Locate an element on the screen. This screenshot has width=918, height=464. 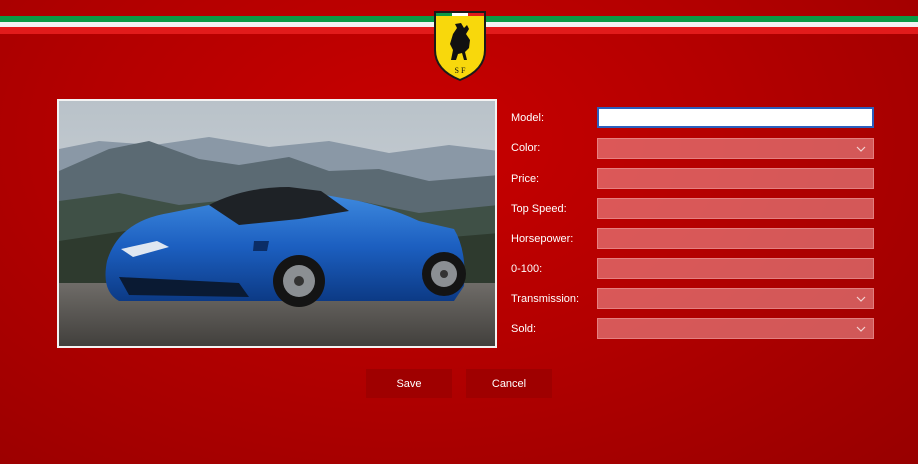
zero-to-hundred-label: 0-100: is located at coordinates (527, 269).